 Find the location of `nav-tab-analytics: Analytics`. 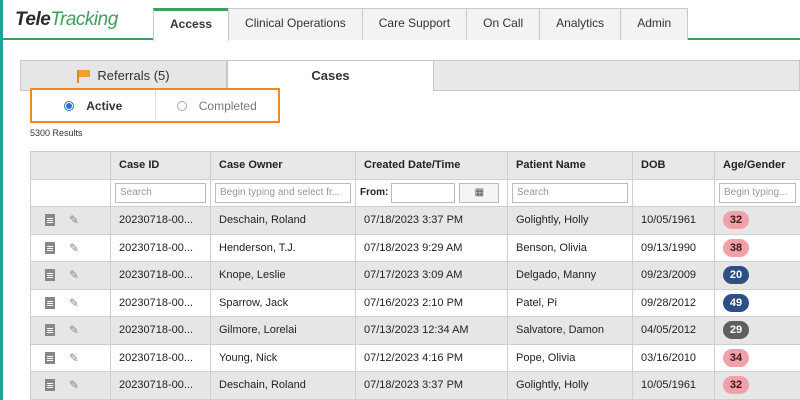

nav-tab-analytics: Analytics is located at coordinates (580, 24).